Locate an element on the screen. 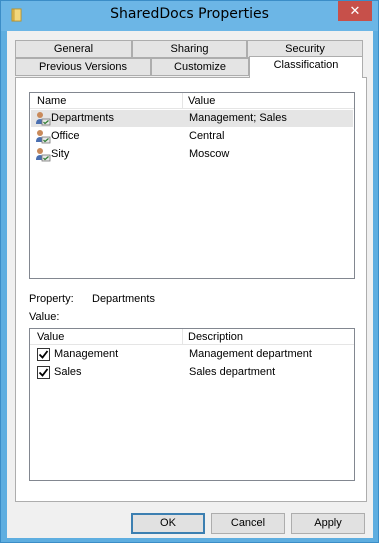  value-description: Sales department is located at coordinates (232, 372).